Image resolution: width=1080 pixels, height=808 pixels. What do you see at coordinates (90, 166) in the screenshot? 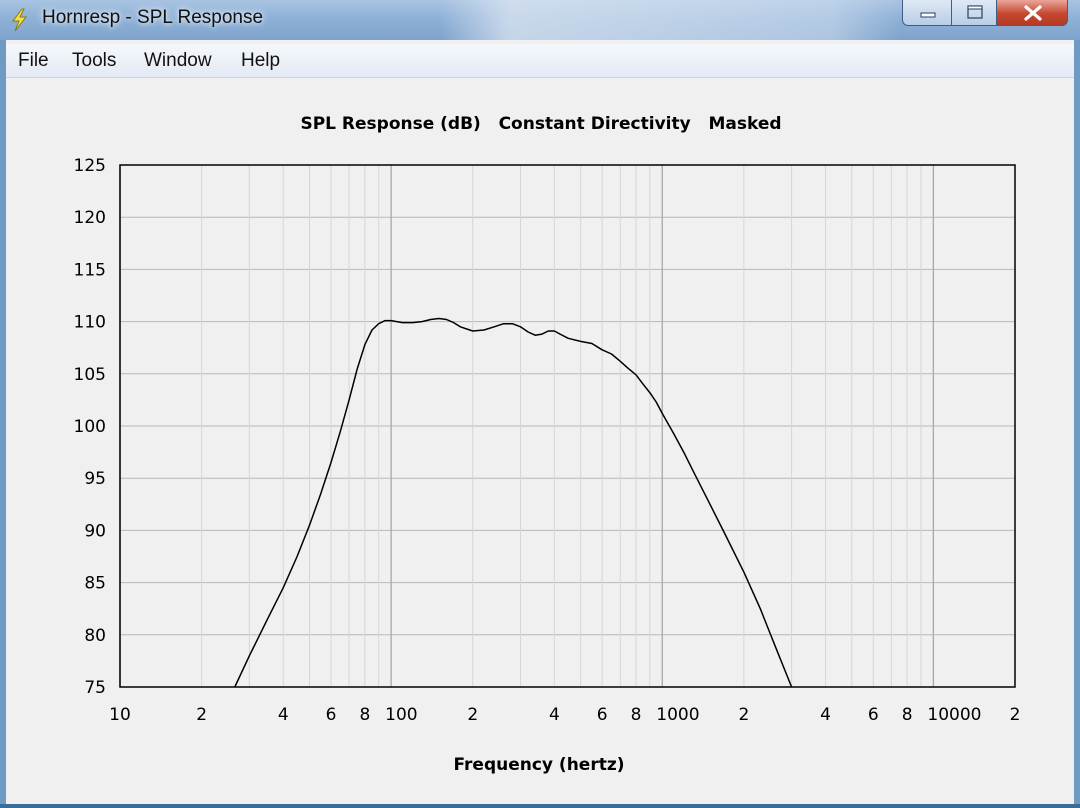
I see `y-tick-label: 125` at bounding box center [90, 166].